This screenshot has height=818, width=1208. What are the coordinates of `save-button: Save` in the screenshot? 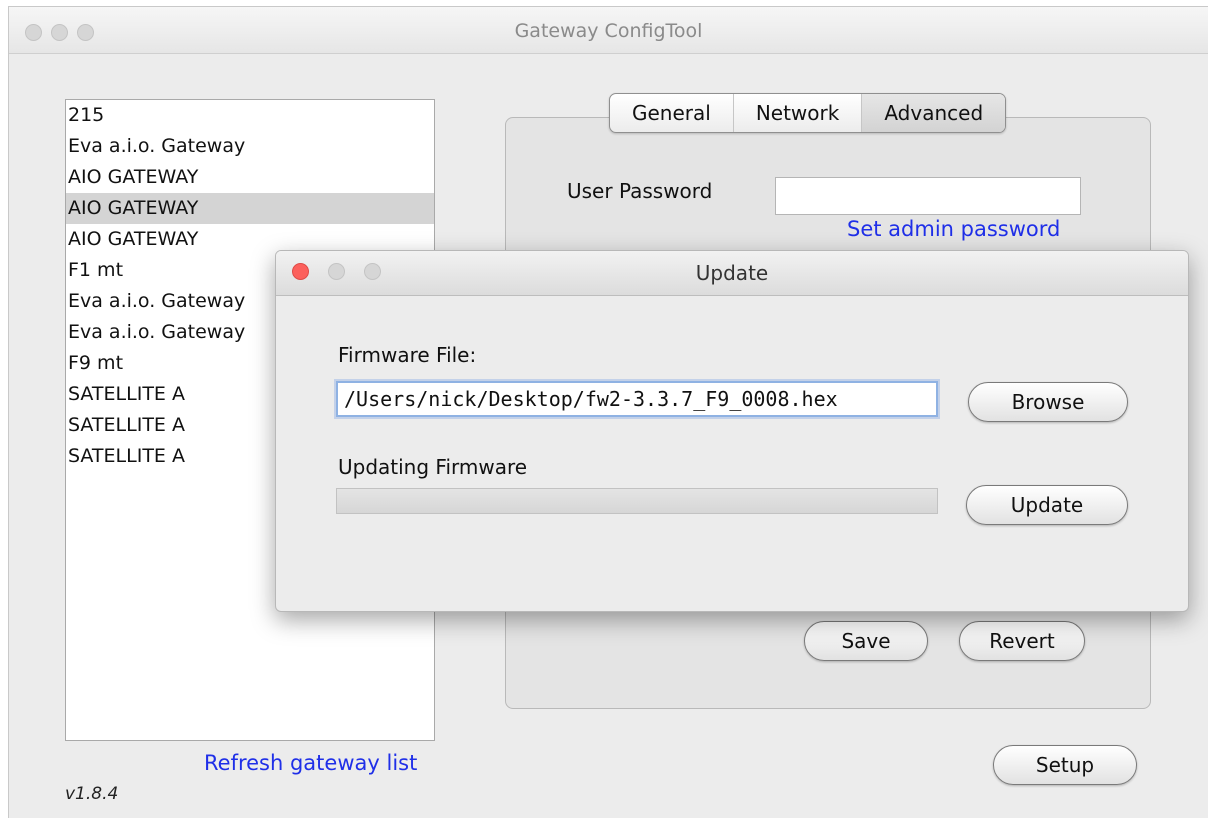 It's located at (866, 641).